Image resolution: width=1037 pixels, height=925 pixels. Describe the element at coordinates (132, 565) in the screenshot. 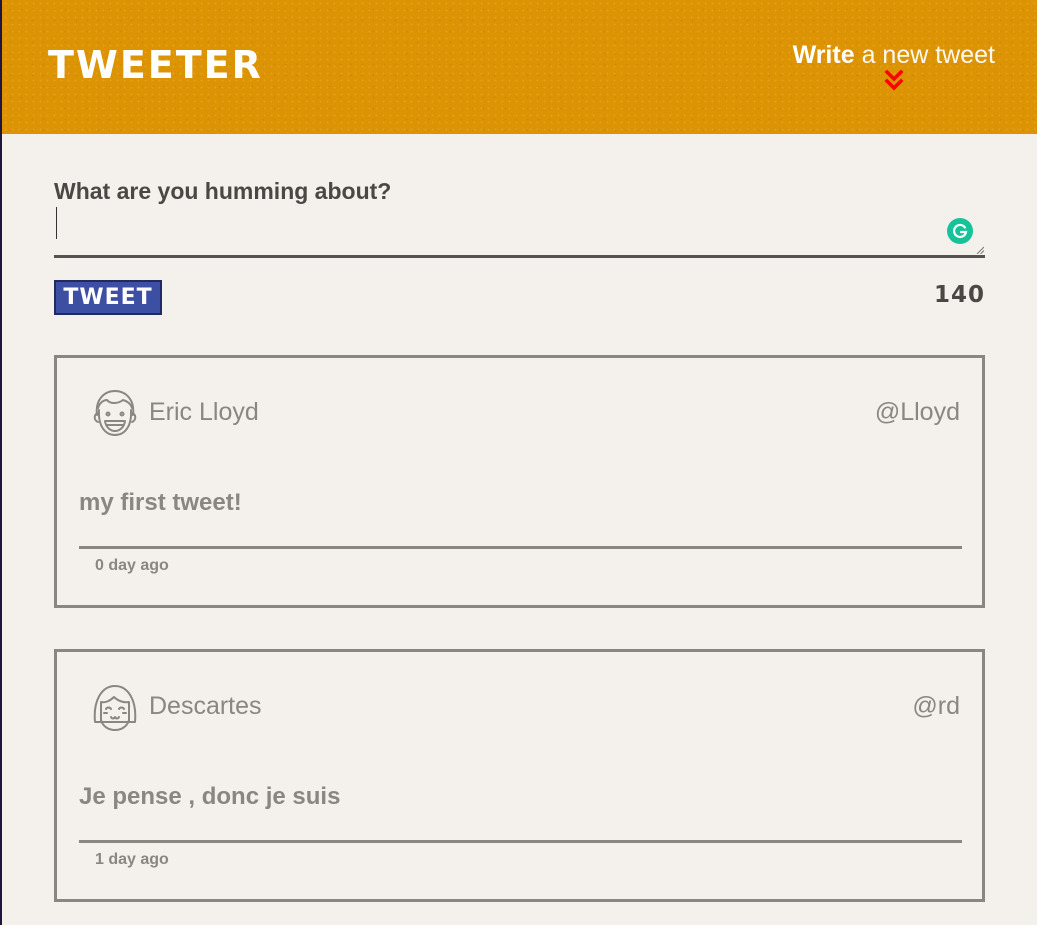

I see `tweet-timestamp: 0 day ago` at that location.